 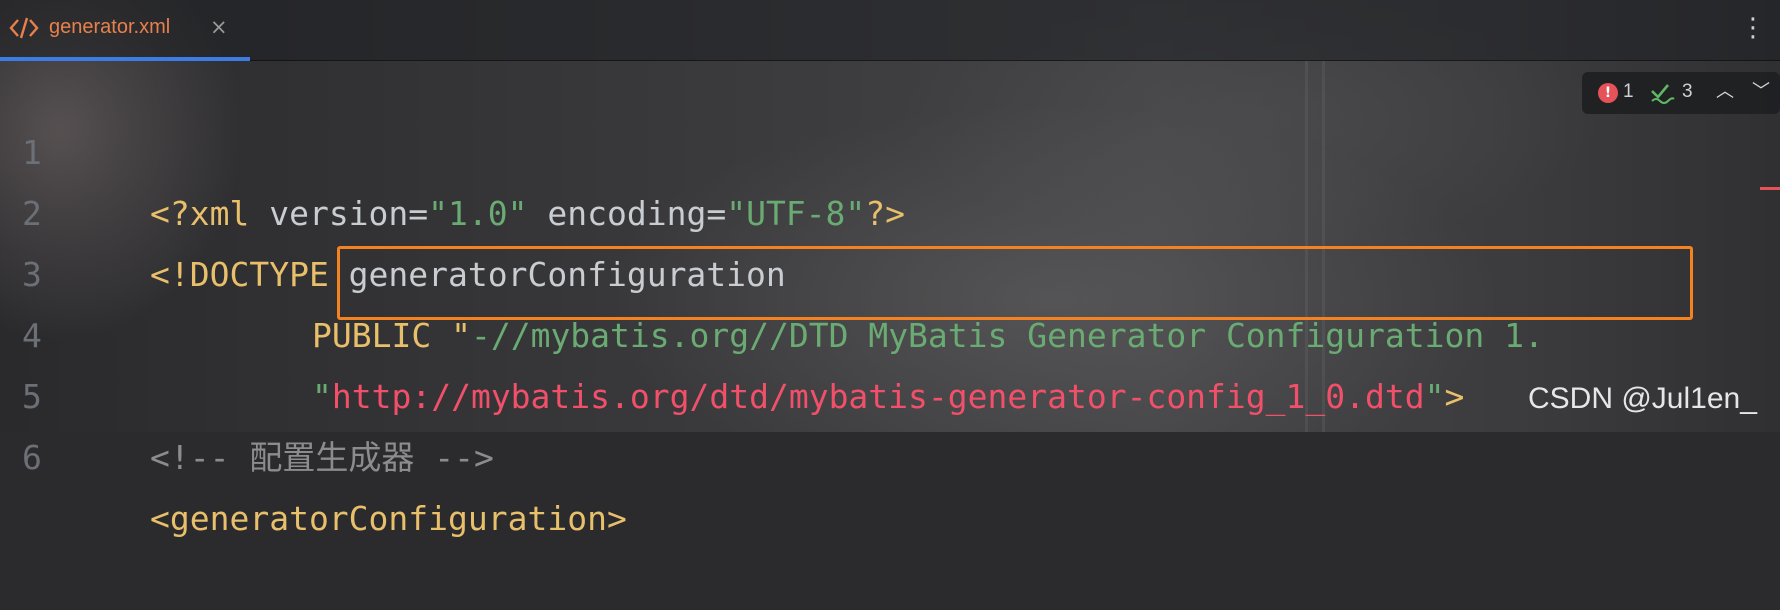 I want to click on chevron-up-icon: ︿, so click(x=1725, y=92).